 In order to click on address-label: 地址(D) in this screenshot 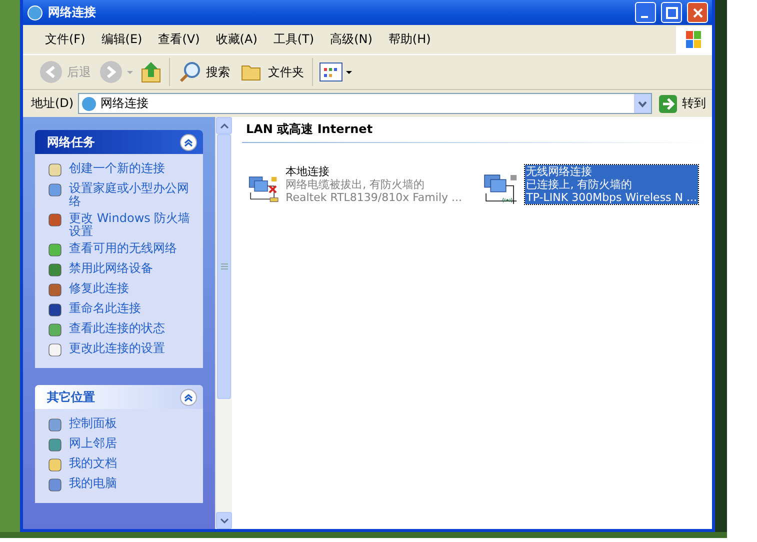, I will do `click(52, 103)`.